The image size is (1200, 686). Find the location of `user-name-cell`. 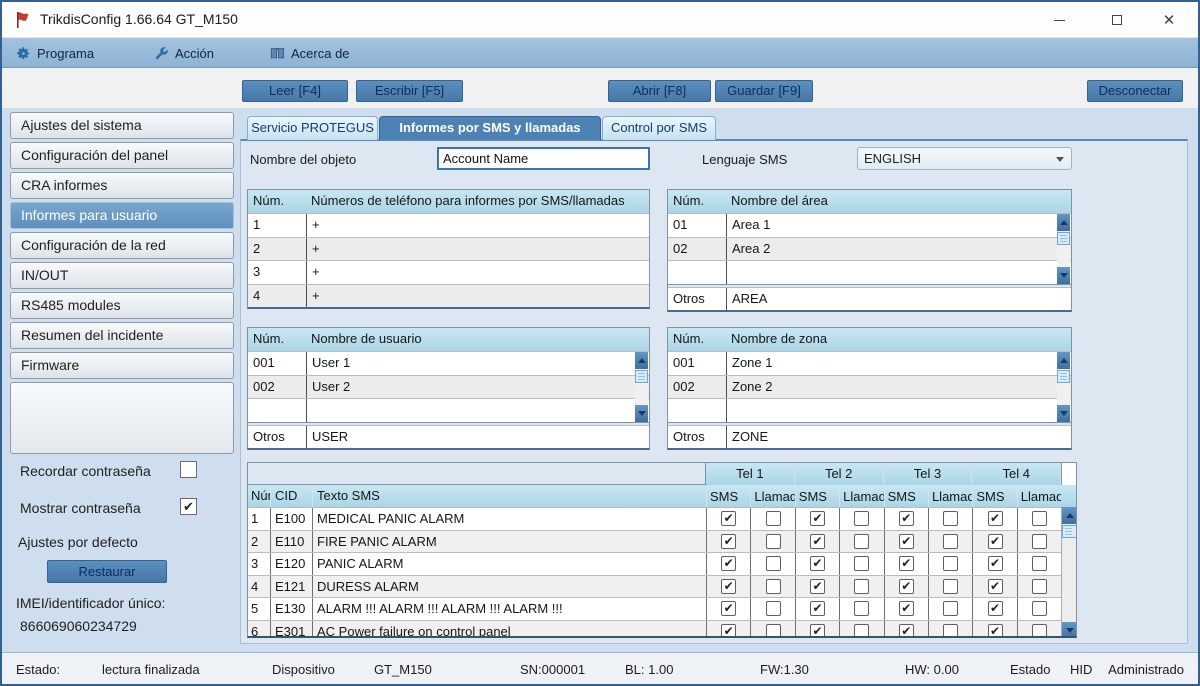

user-name-cell is located at coordinates (477, 410).